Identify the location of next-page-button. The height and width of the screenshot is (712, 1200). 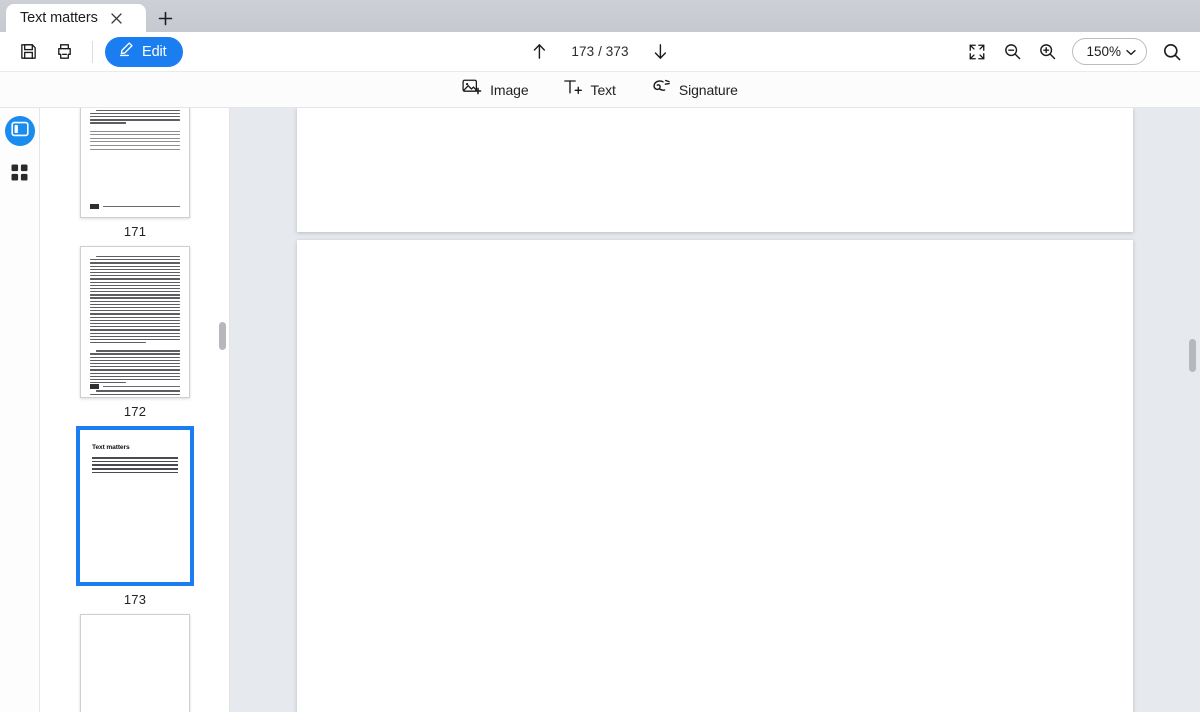
(661, 52).